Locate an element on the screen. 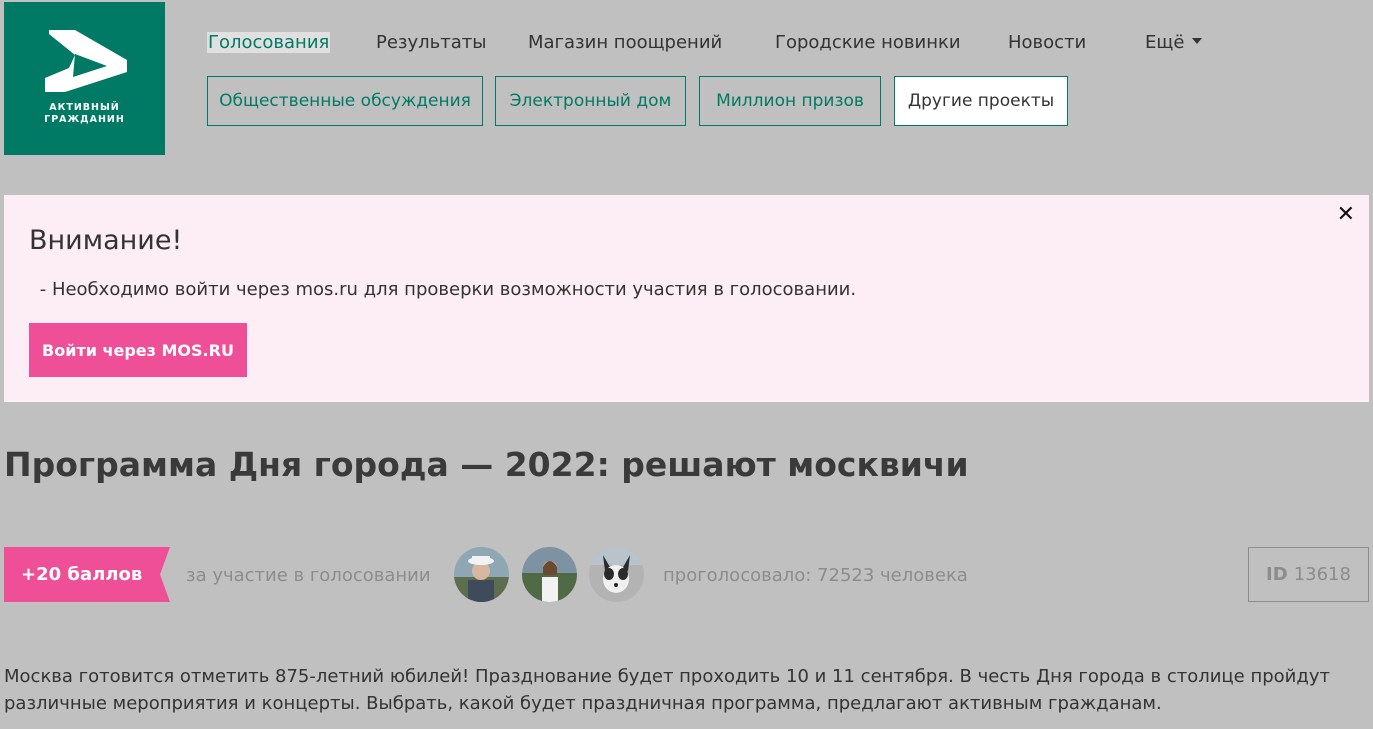  site-logo: АКТИВНЫЙ ГРАЖДАНИН is located at coordinates (84, 78).